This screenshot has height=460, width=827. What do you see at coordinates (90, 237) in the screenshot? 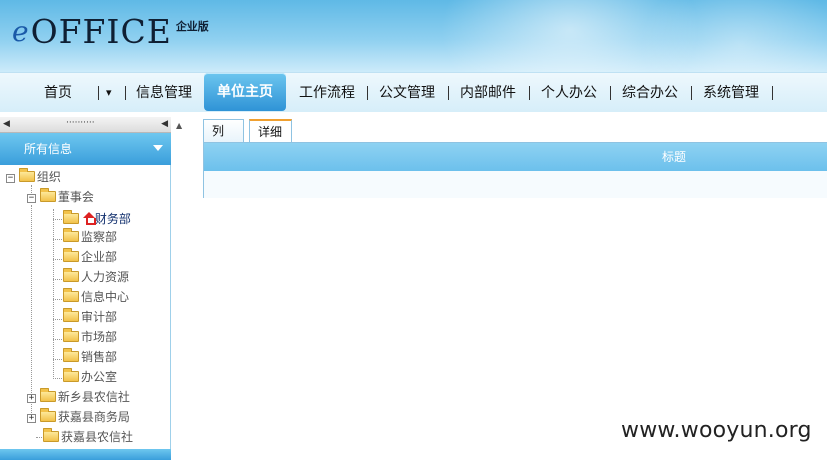
I see `tree-node-supervision: 监察部` at bounding box center [90, 237].